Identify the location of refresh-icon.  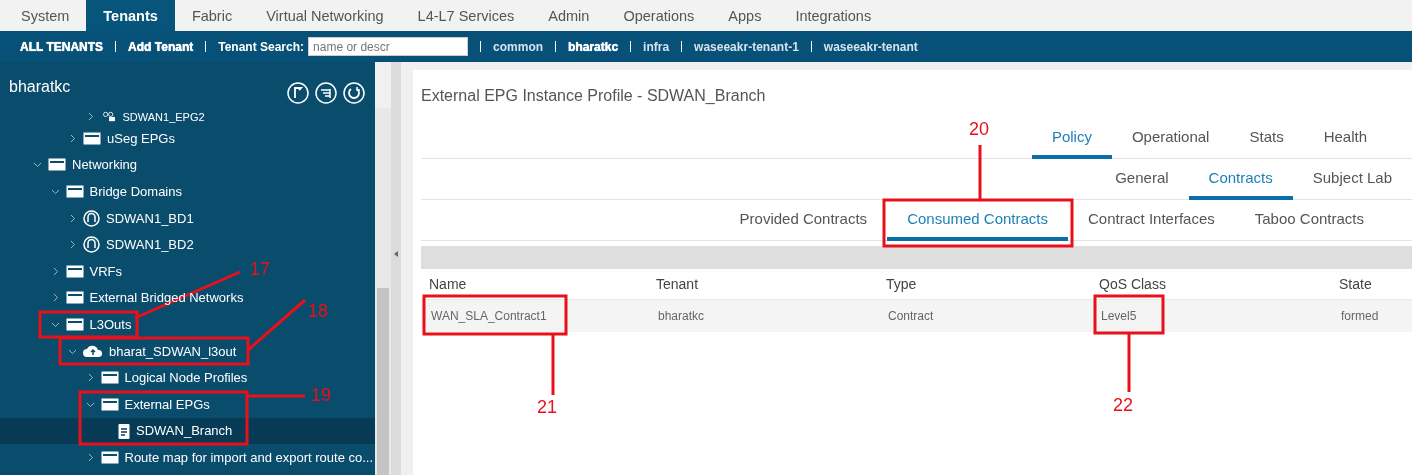
(354, 93).